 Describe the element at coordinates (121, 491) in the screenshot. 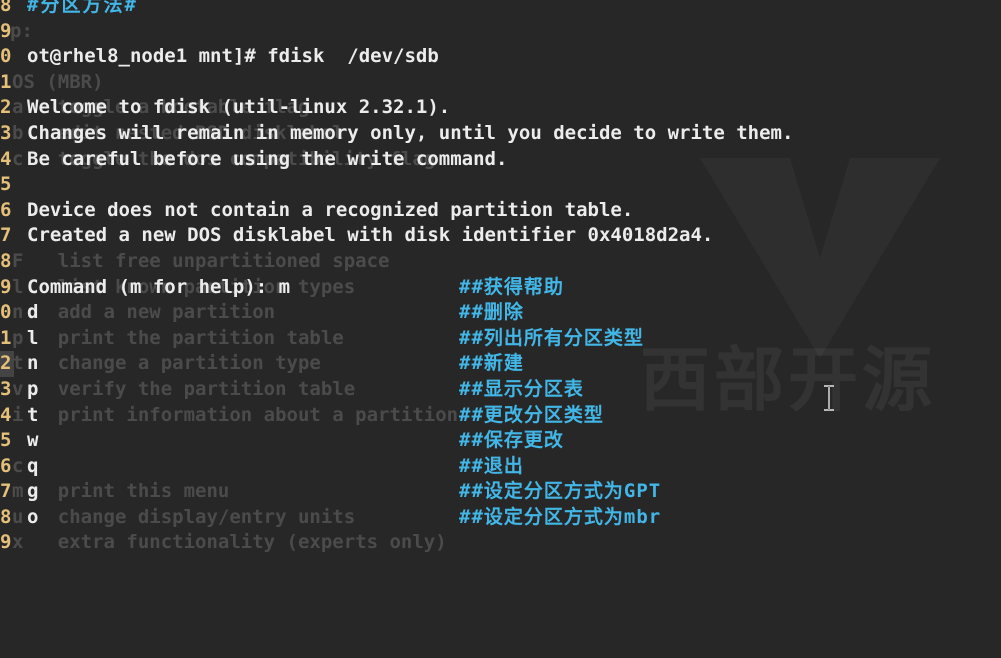

I see `ghost-text: m print this menu` at that location.